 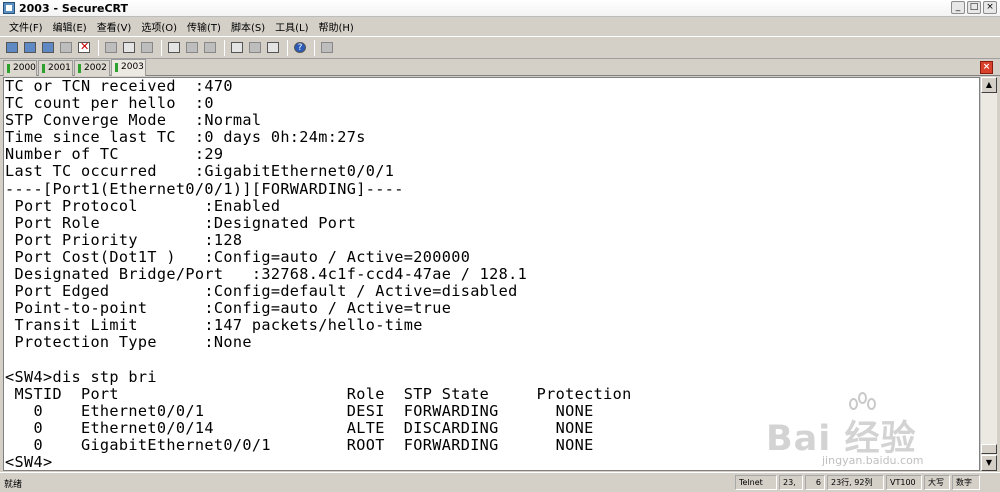 I want to click on status-num: 数字, so click(x=966, y=482).